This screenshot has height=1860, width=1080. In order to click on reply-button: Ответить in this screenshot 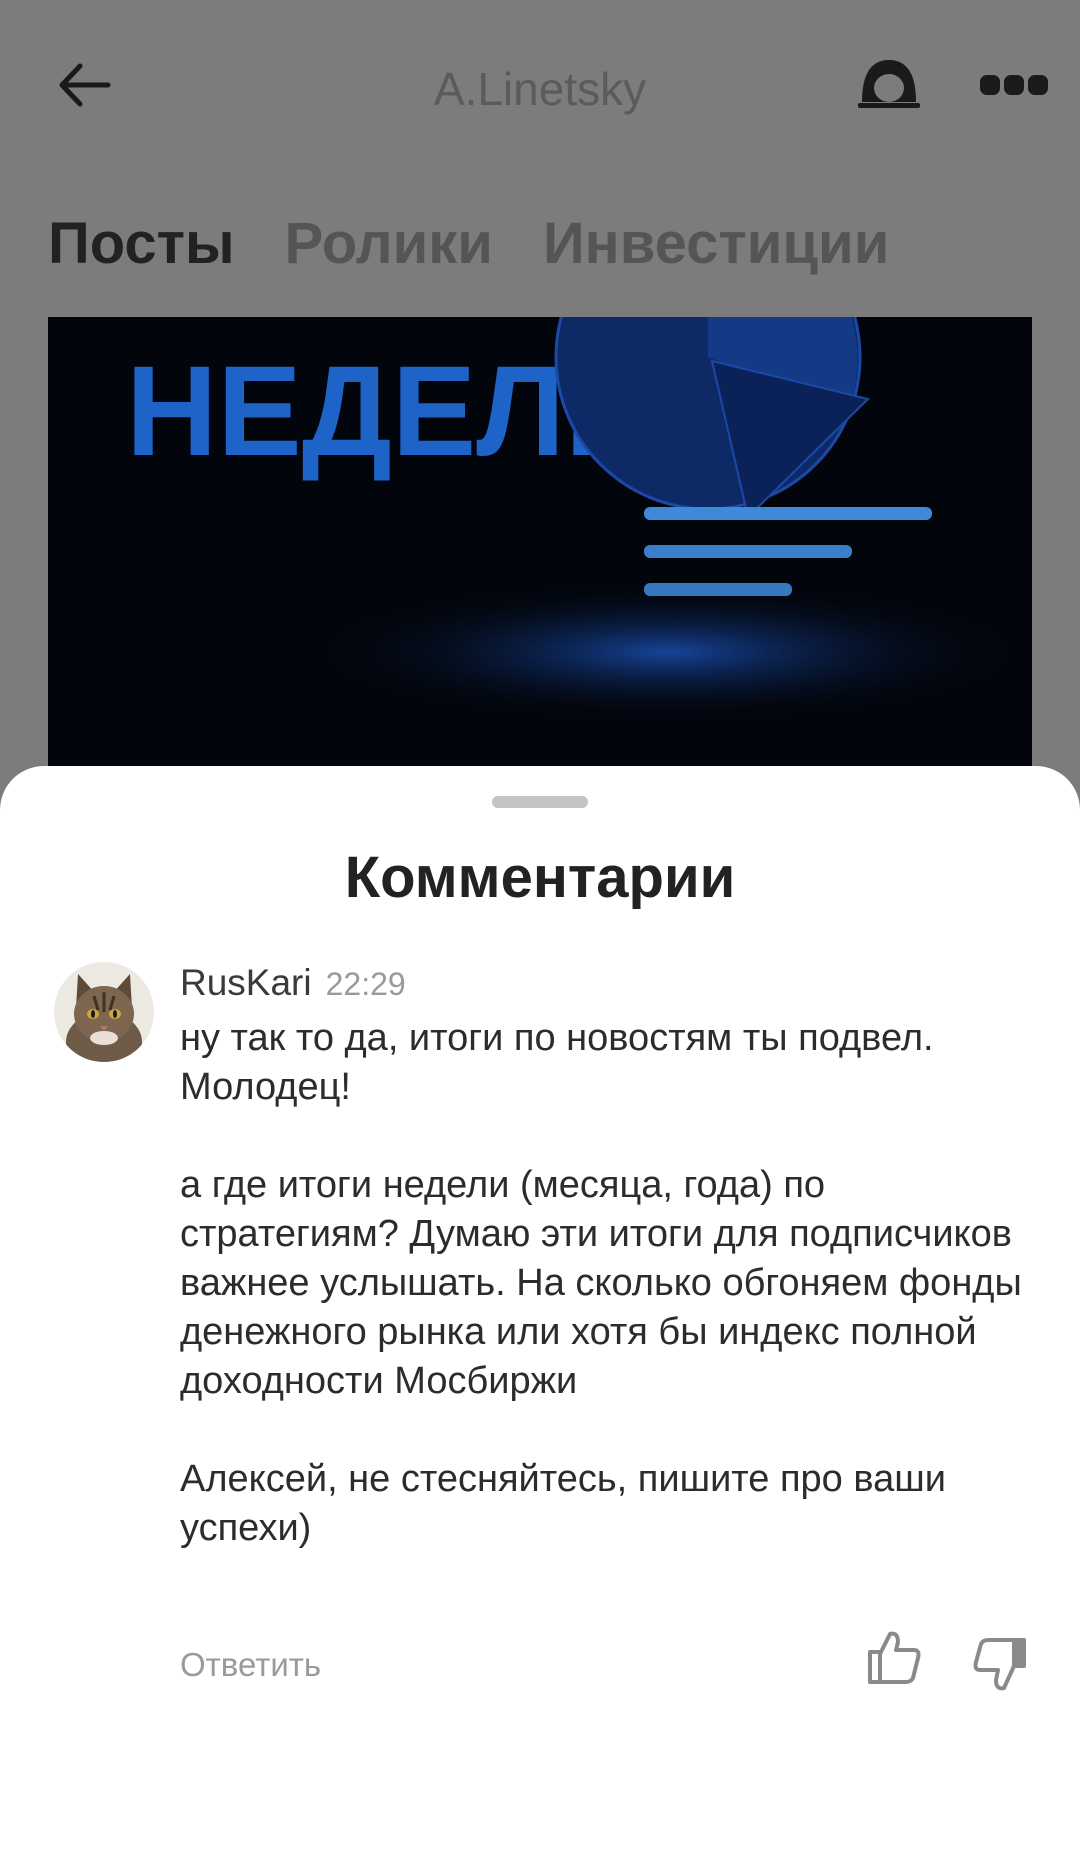, I will do `click(250, 1665)`.